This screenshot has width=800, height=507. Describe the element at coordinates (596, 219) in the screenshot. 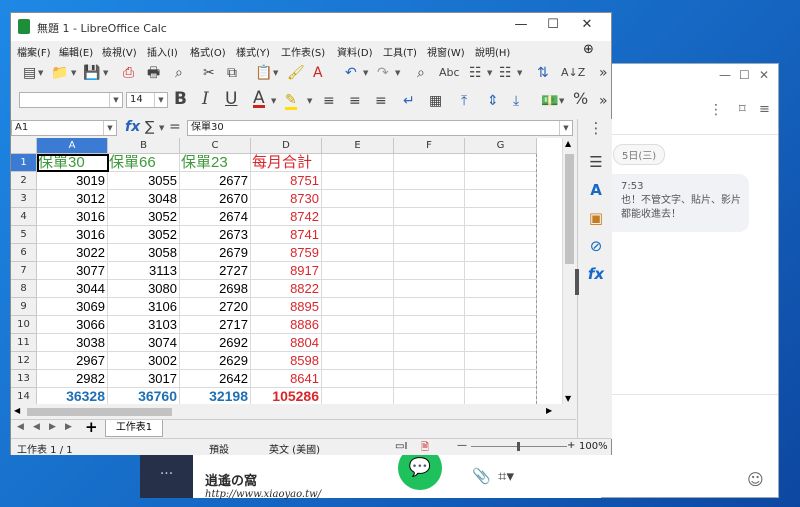

I see `gallery-icon: ▣` at that location.